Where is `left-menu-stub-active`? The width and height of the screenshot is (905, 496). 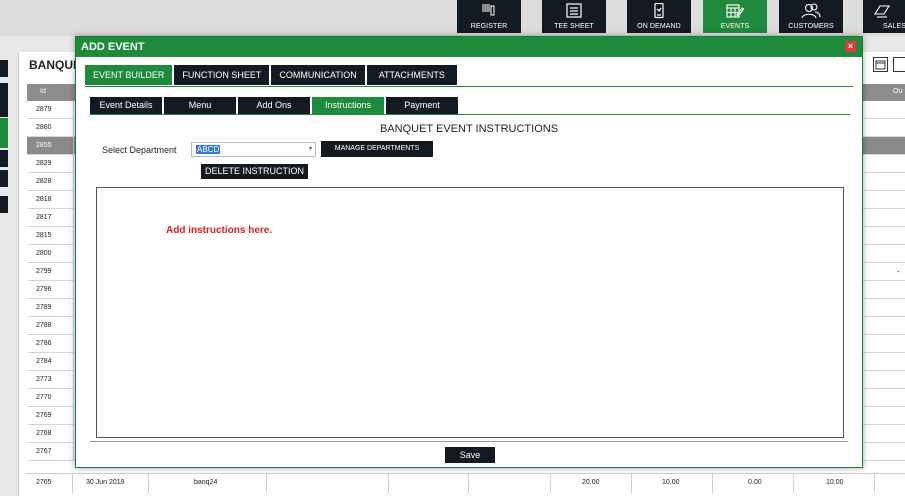
left-menu-stub-active is located at coordinates (4, 133).